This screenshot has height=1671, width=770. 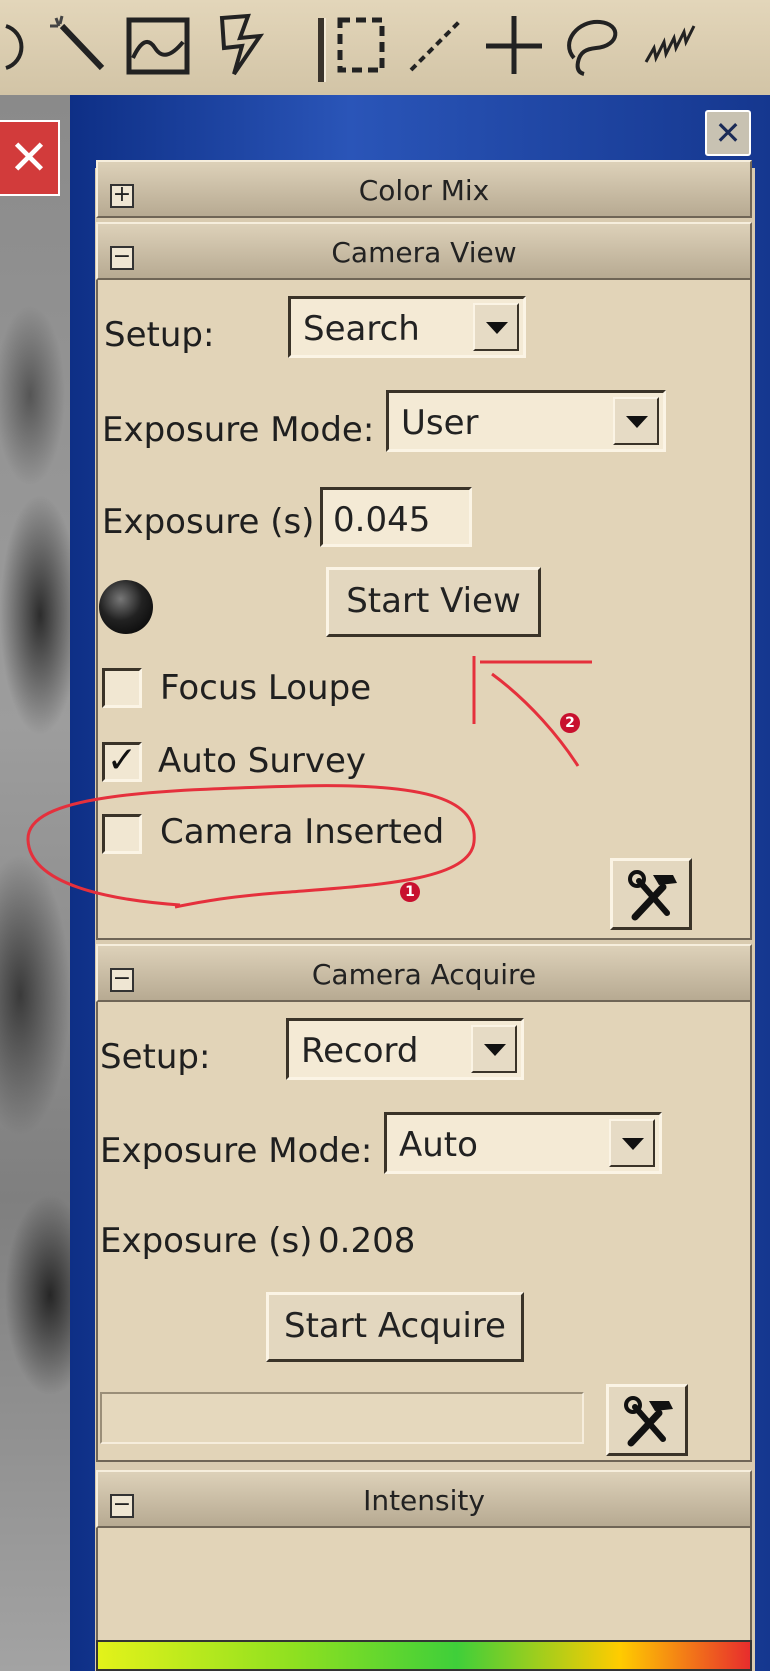 What do you see at coordinates (158, 45) in the screenshot?
I see `line-profile-icon` at bounding box center [158, 45].